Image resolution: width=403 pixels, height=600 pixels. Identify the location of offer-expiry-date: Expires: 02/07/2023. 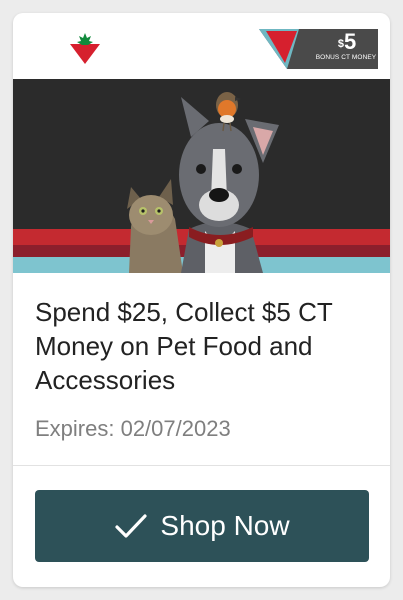
(133, 428).